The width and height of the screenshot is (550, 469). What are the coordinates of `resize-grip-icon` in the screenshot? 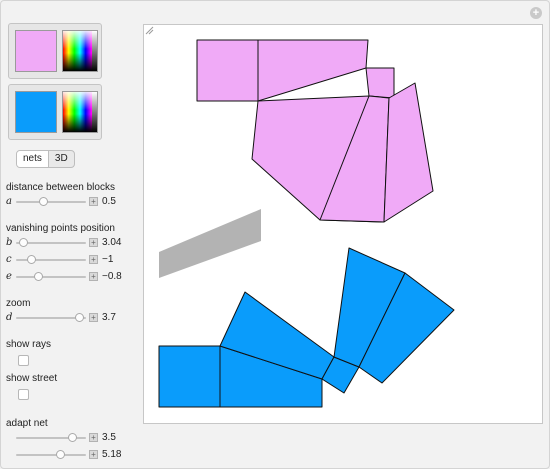 It's located at (149, 30).